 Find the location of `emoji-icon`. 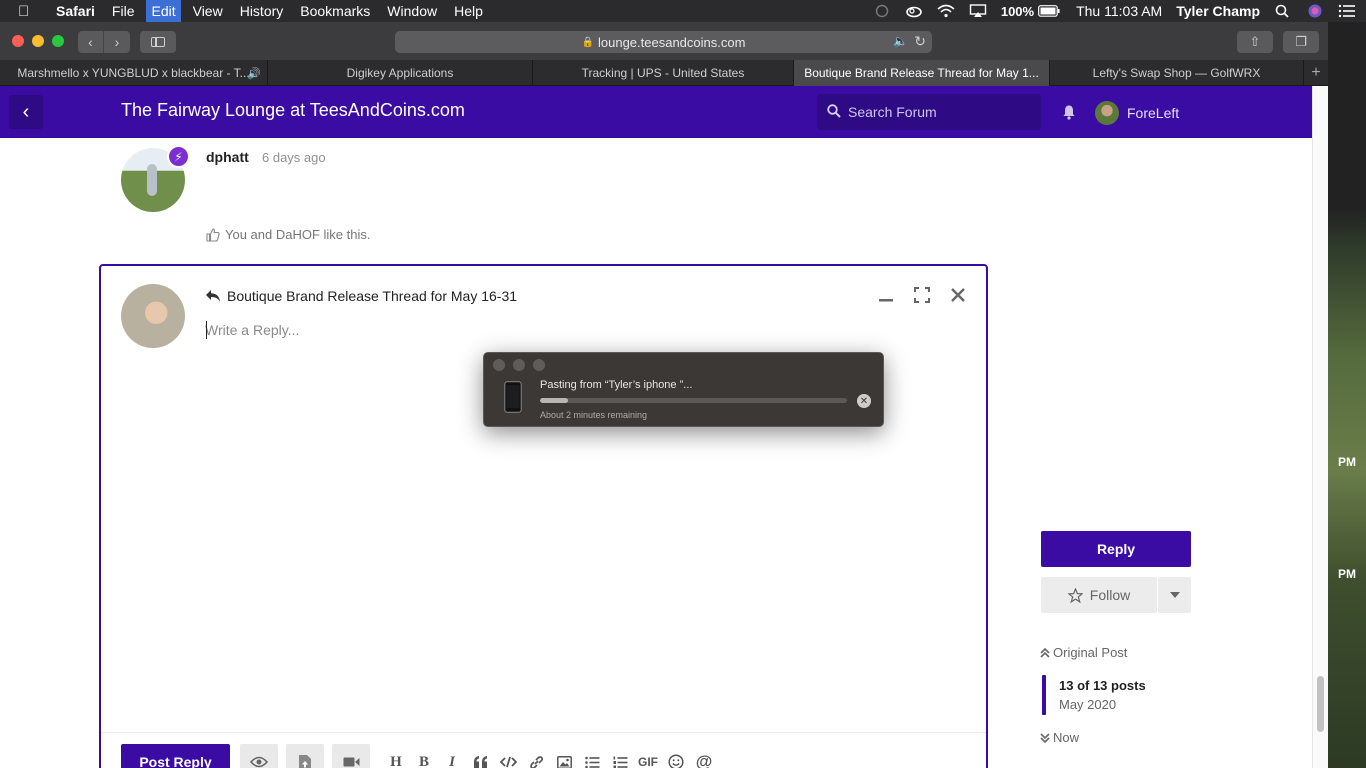

emoji-icon is located at coordinates (676, 760).